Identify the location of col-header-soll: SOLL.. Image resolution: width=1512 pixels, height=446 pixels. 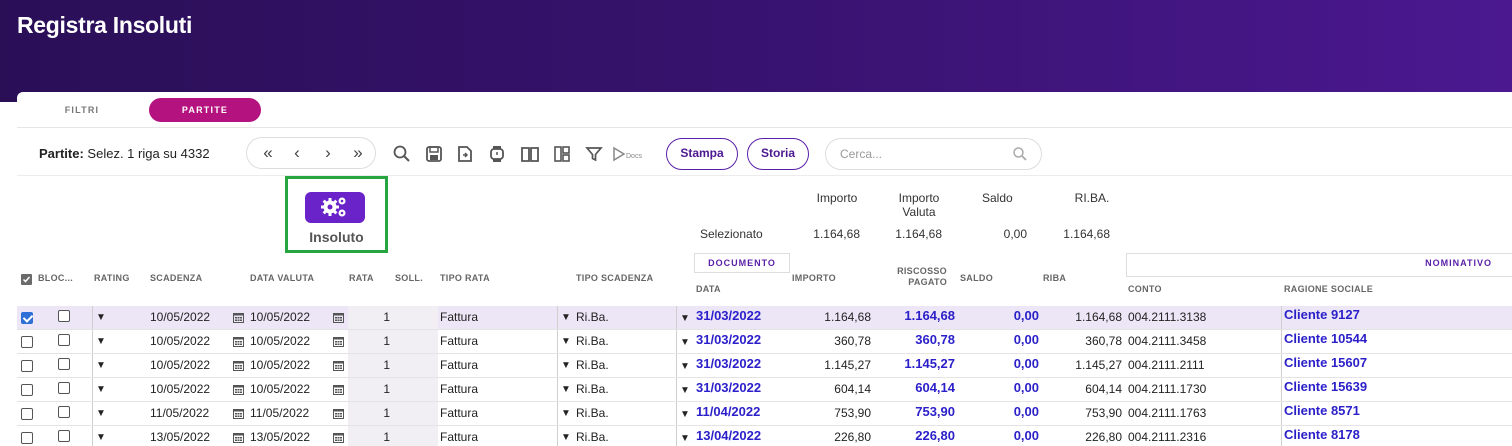
(409, 278).